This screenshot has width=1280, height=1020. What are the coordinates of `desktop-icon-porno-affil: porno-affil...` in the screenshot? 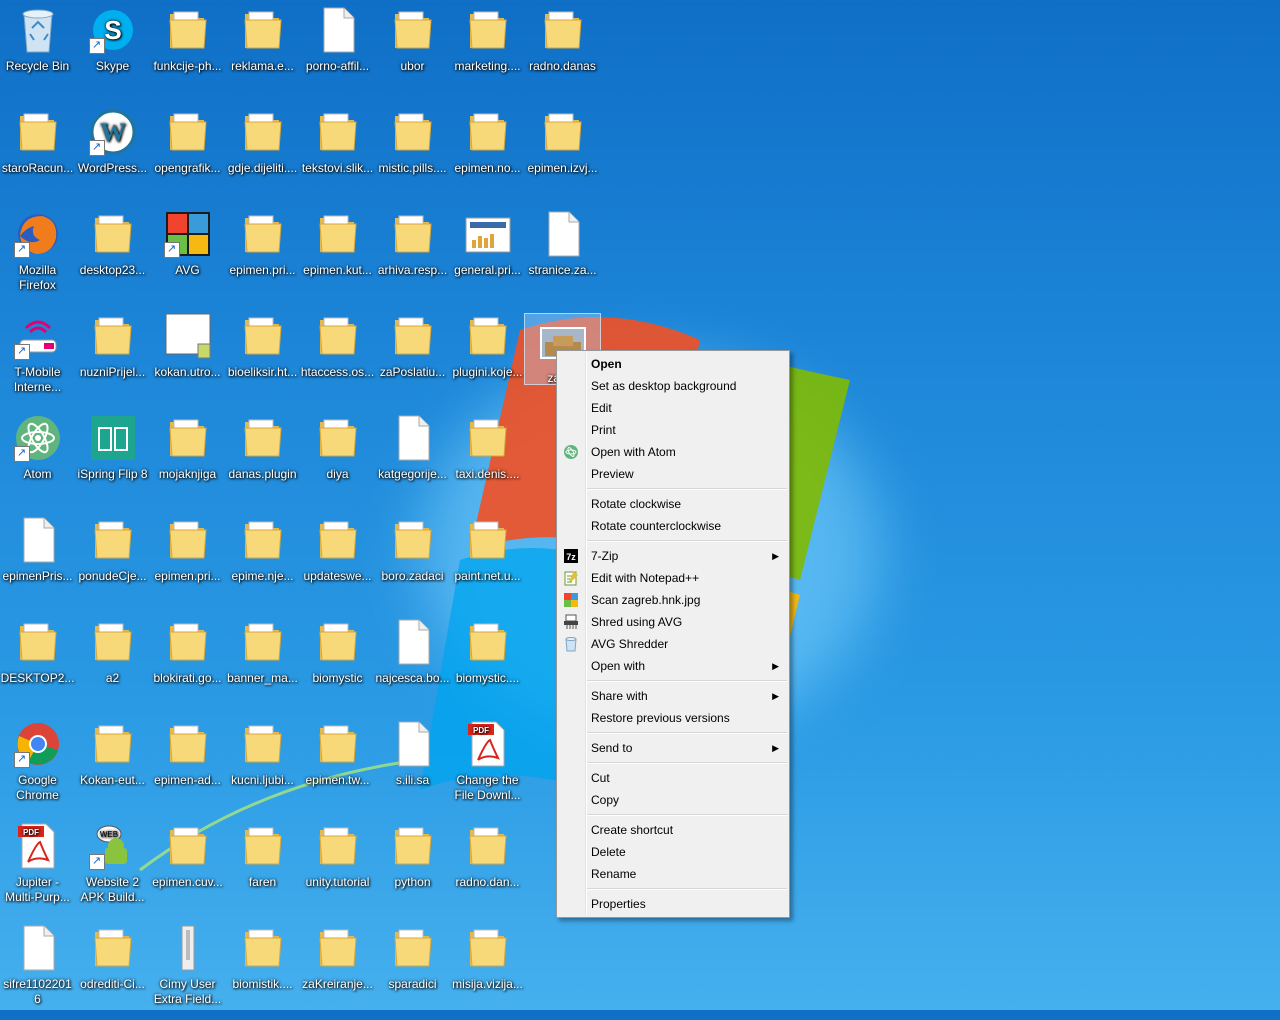 It's located at (337, 52).